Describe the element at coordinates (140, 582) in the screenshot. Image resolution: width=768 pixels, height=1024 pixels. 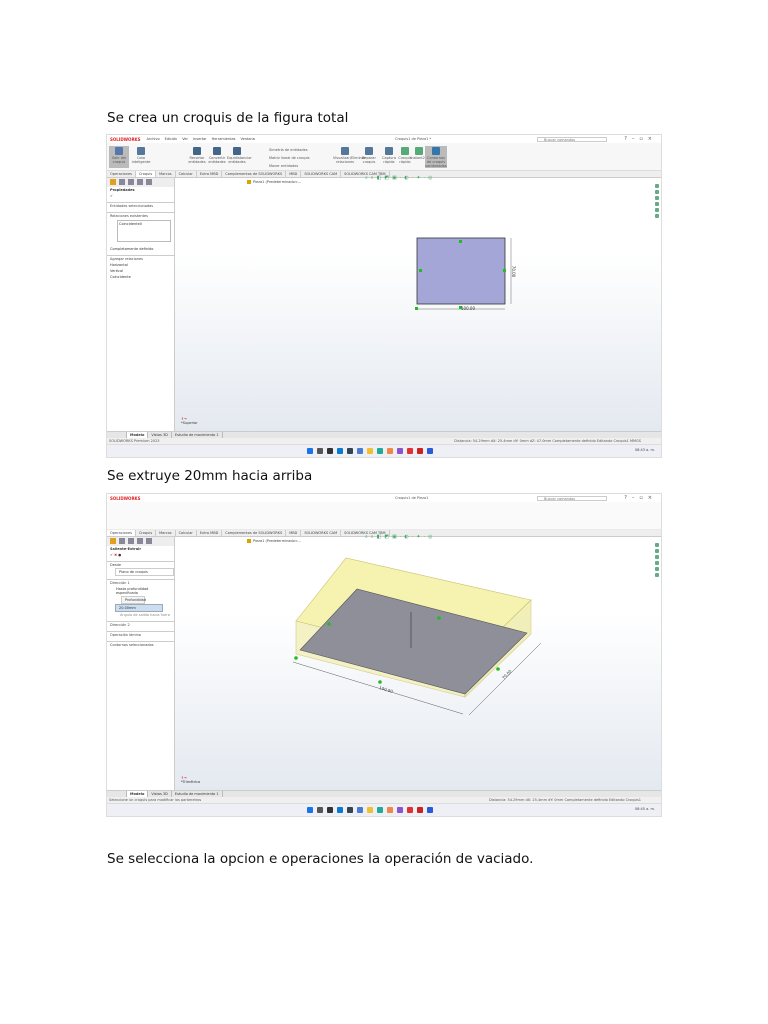
I see `section-direction1: Dirección 1` at that location.